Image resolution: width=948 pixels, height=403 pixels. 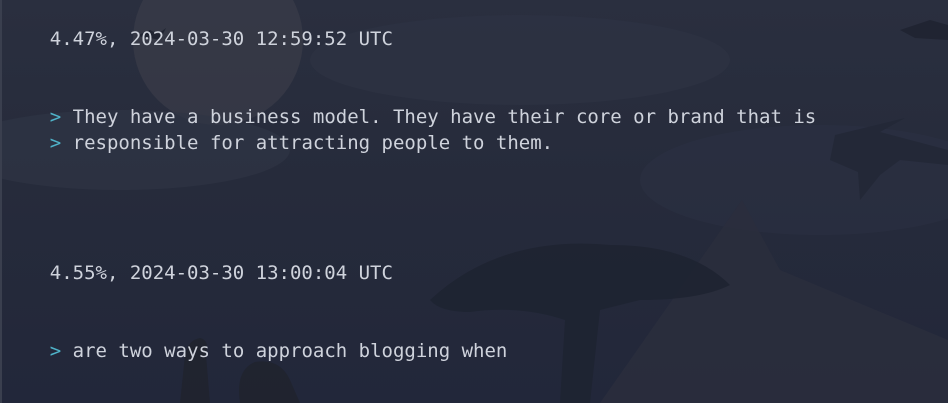 I want to click on window-left-border, so click(x=1, y=201).